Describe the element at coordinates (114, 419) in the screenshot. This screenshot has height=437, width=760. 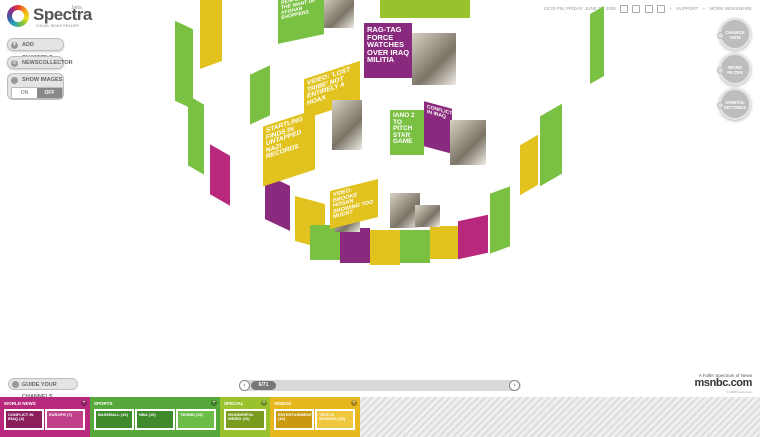
I see `channel-item: BASEBALL (10)` at that location.